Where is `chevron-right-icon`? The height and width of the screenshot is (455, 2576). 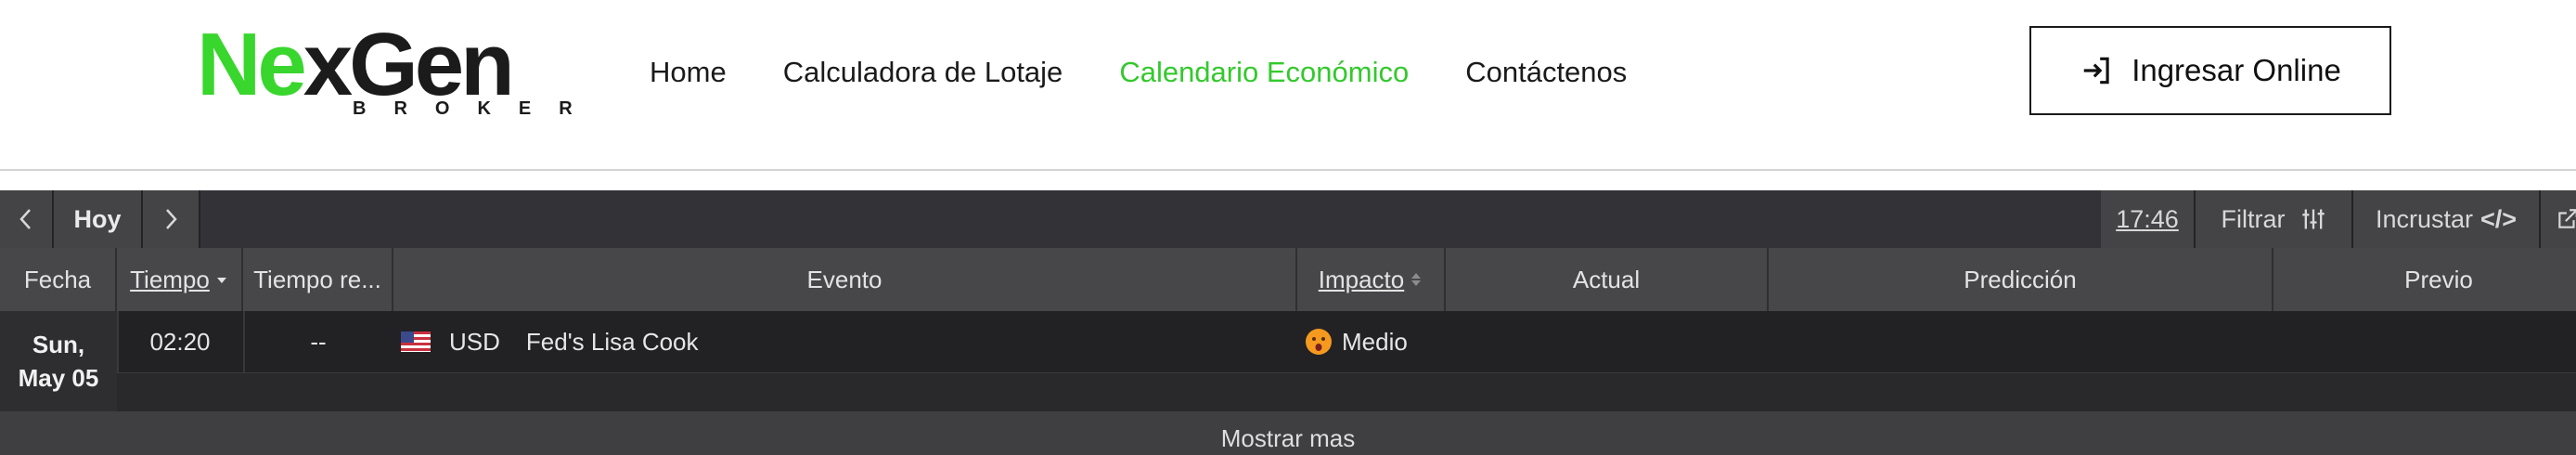 chevron-right-icon is located at coordinates (172, 219).